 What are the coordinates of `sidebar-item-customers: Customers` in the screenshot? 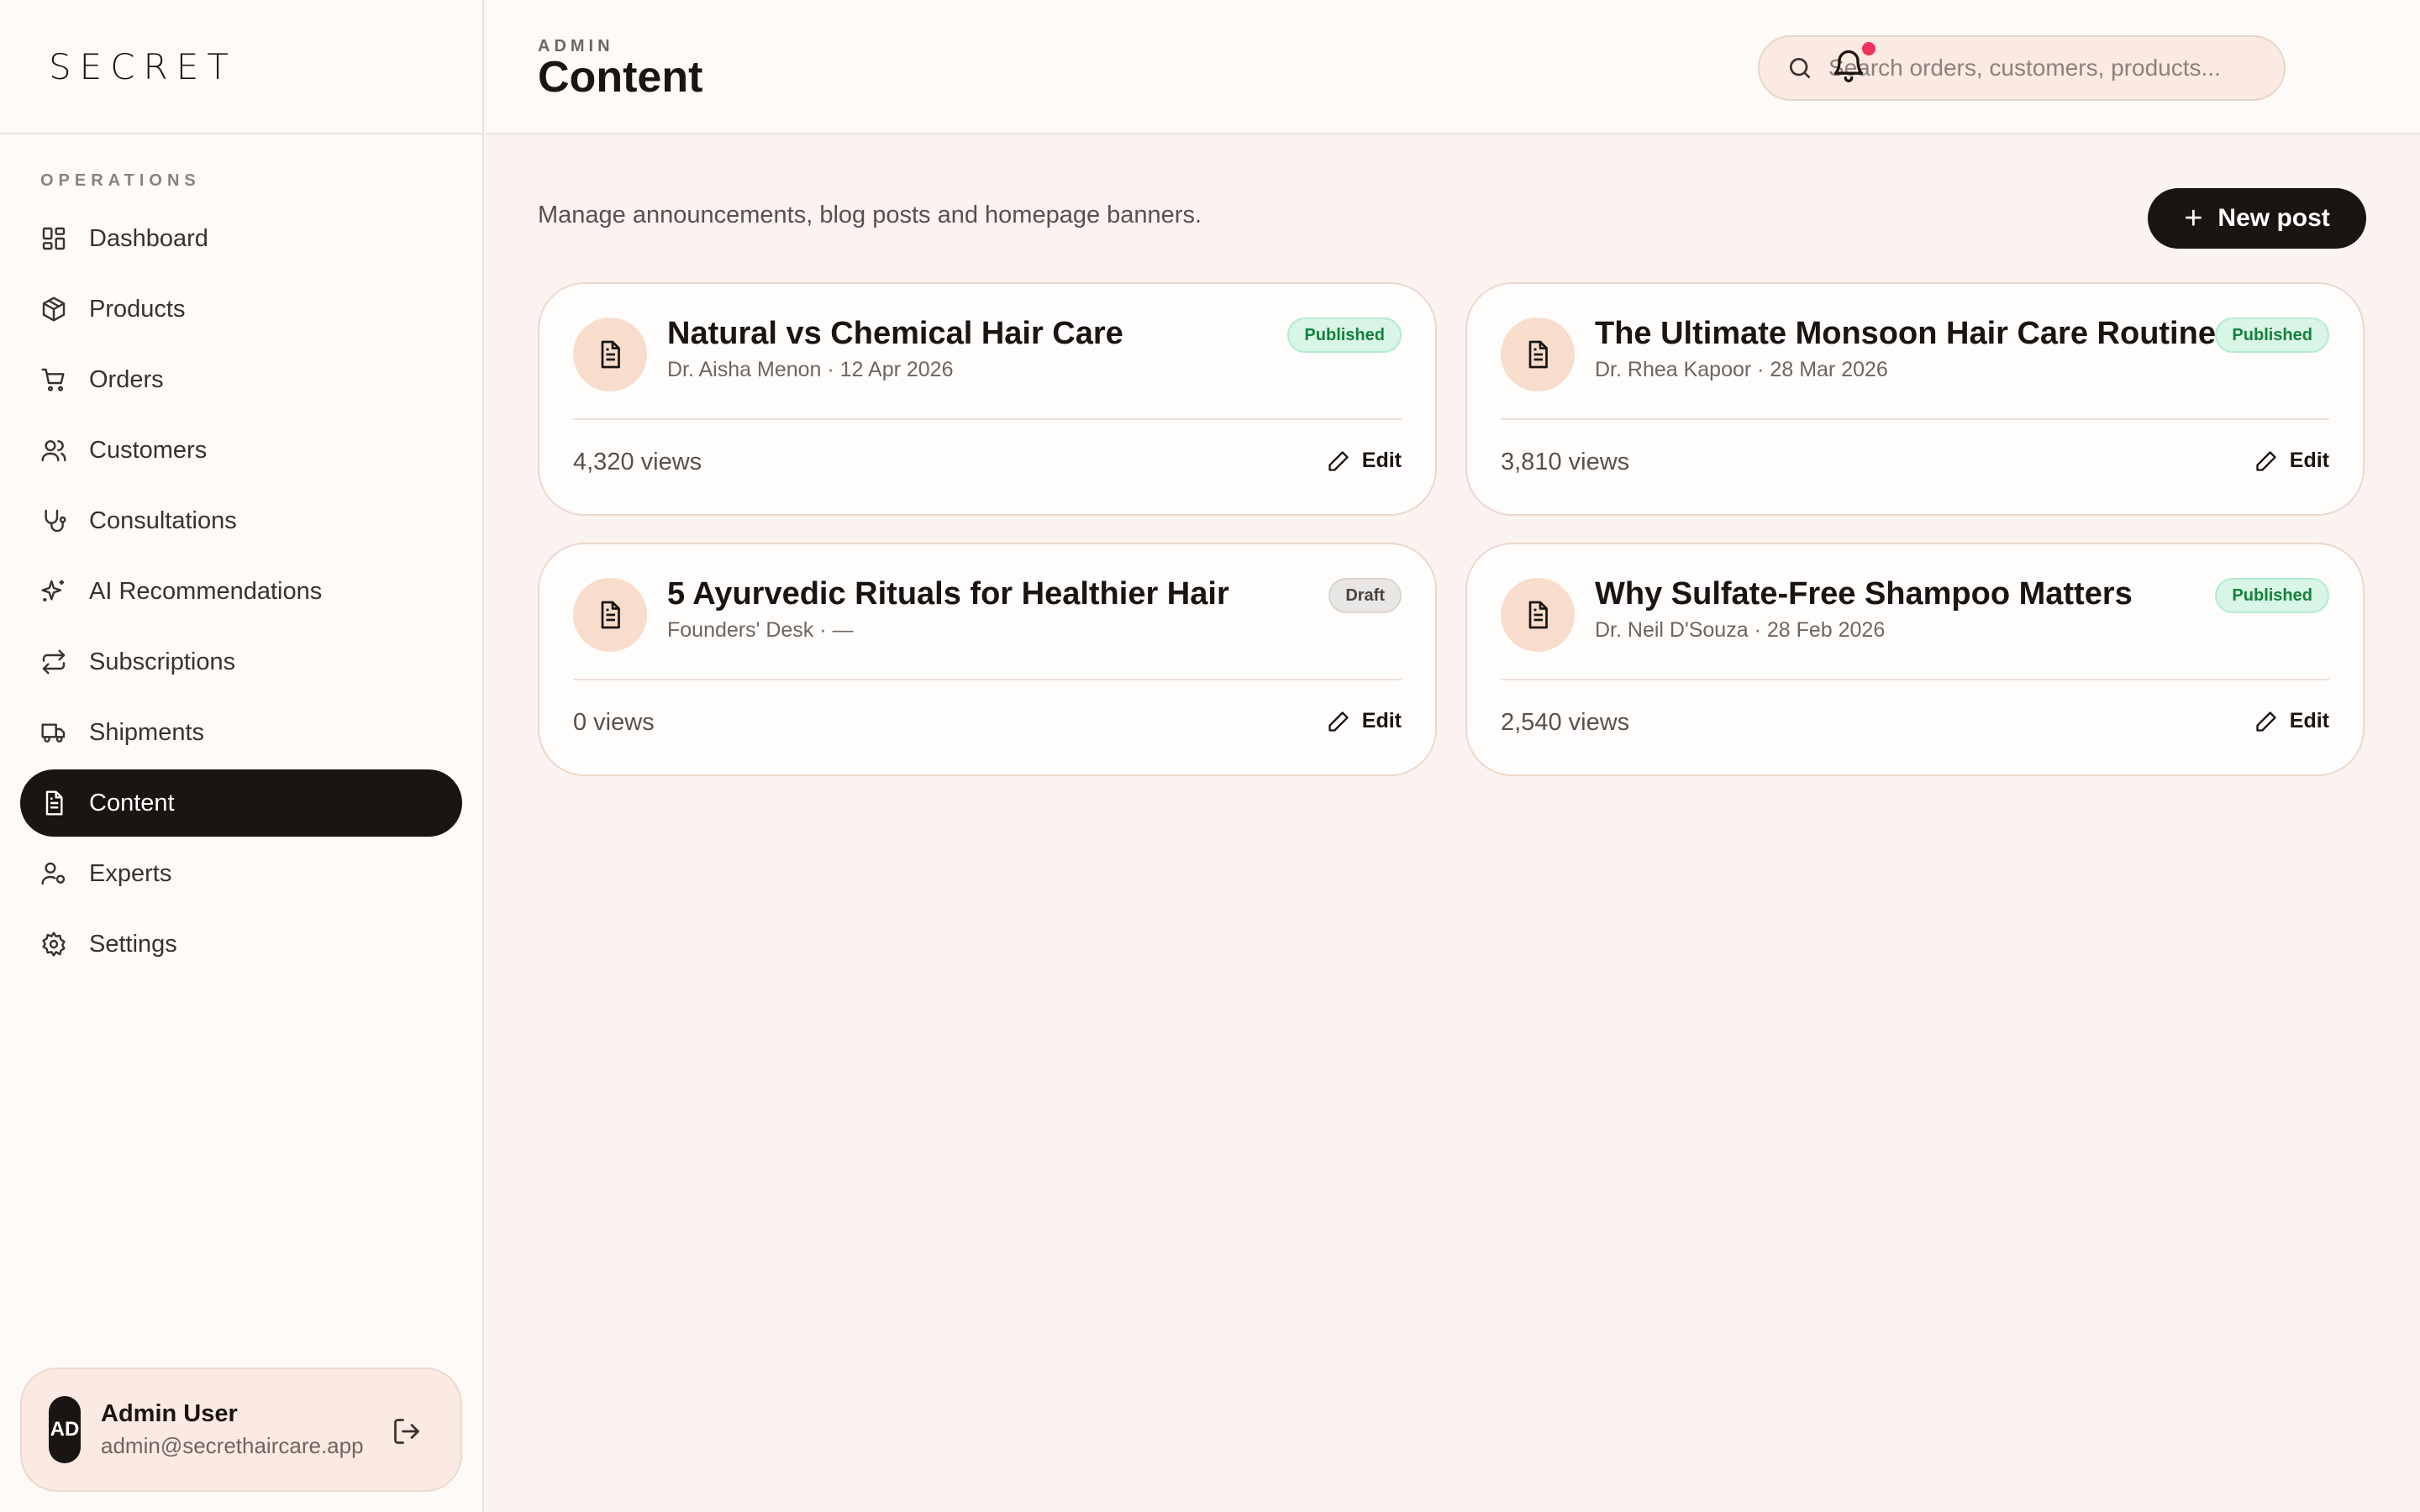 It's located at (241, 450).